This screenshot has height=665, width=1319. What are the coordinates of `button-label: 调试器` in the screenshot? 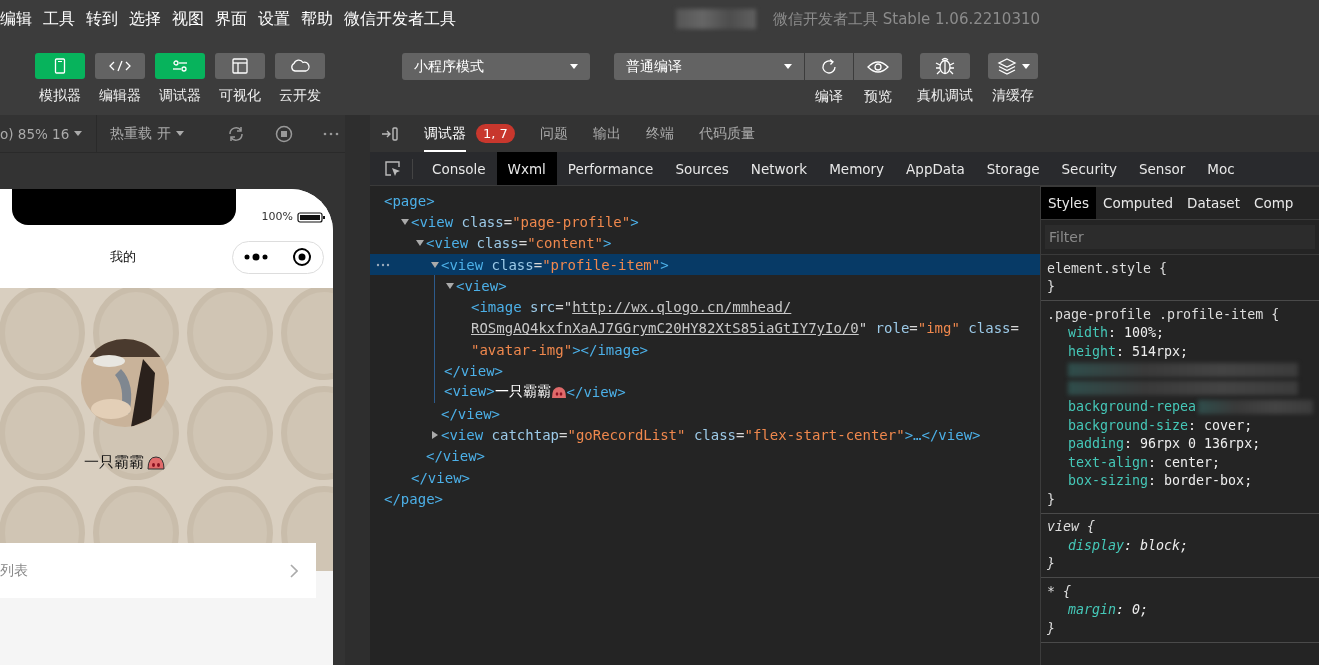 It's located at (180, 96).